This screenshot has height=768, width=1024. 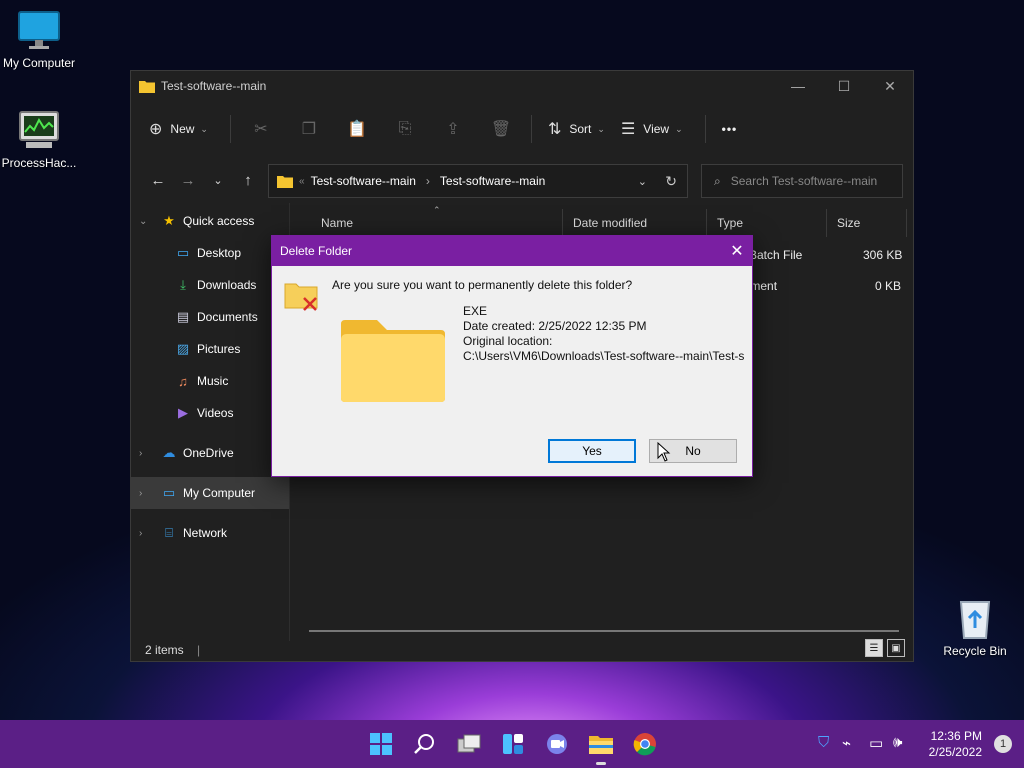 I want to click on column-header-size: Size, so click(x=867, y=223).